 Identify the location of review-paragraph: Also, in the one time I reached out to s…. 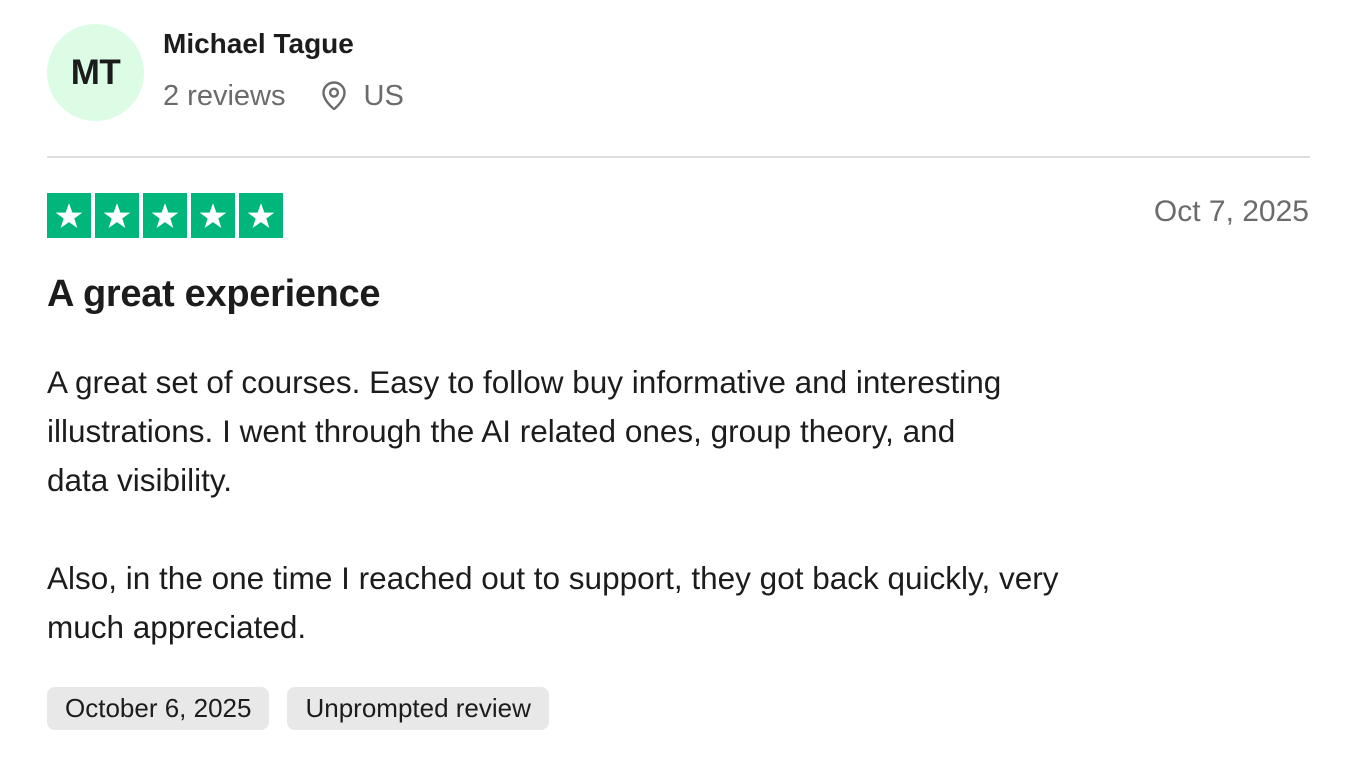
(647, 603).